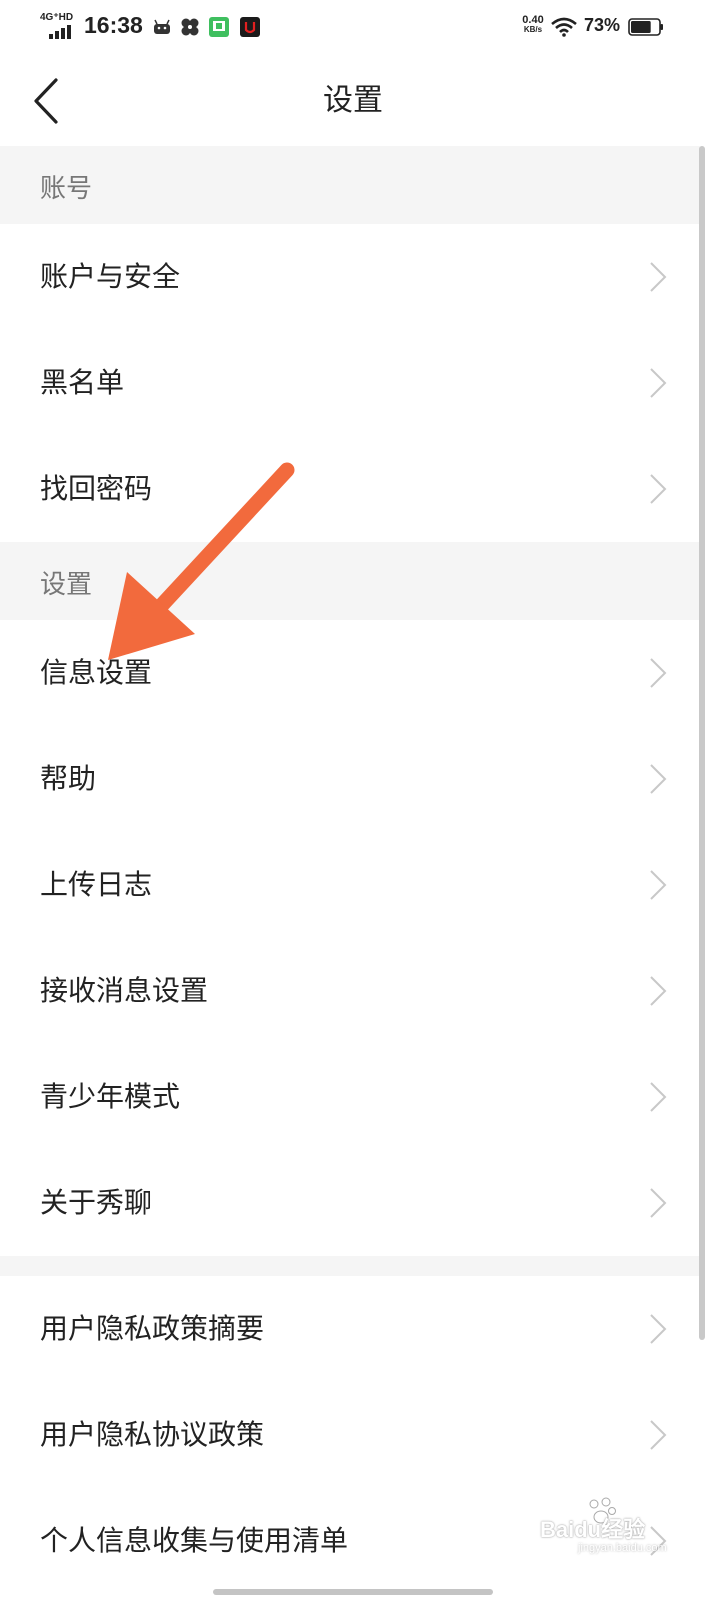 Image resolution: width=720 pixels, height=1600 pixels. I want to click on watermark-url: jingyan.baidu.com, so click(622, 1548).